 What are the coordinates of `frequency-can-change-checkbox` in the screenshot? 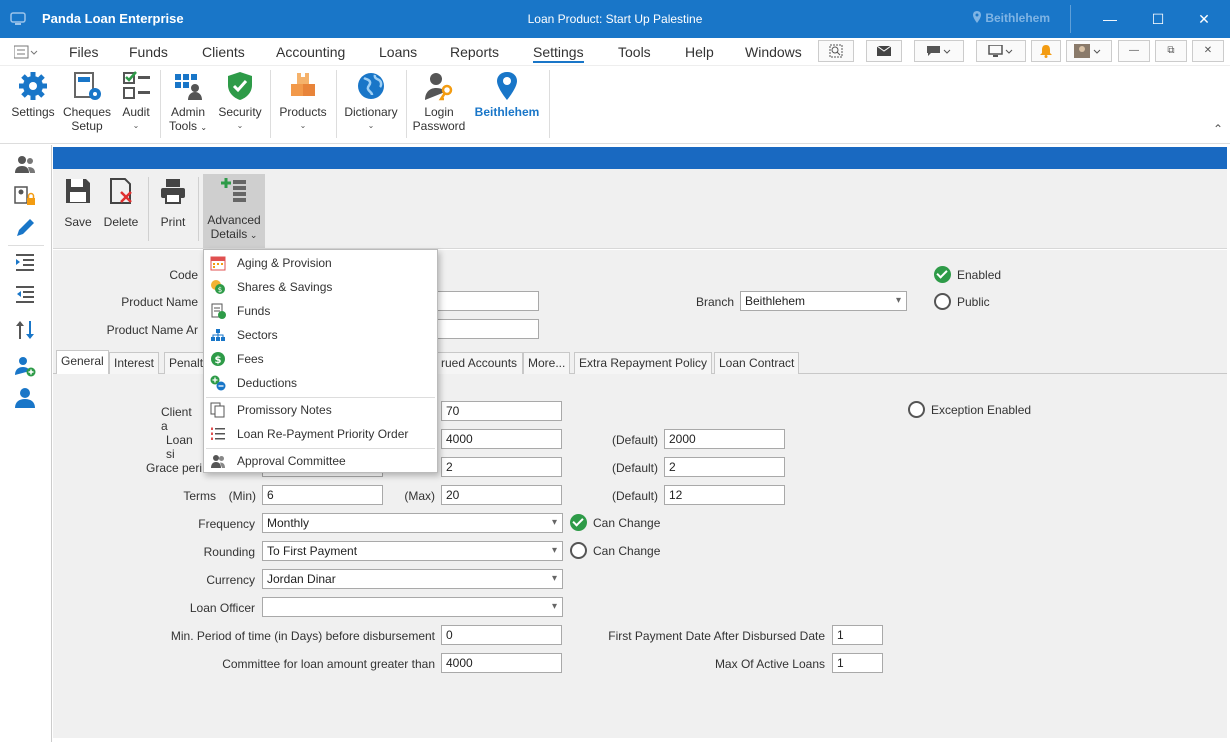 It's located at (578, 522).